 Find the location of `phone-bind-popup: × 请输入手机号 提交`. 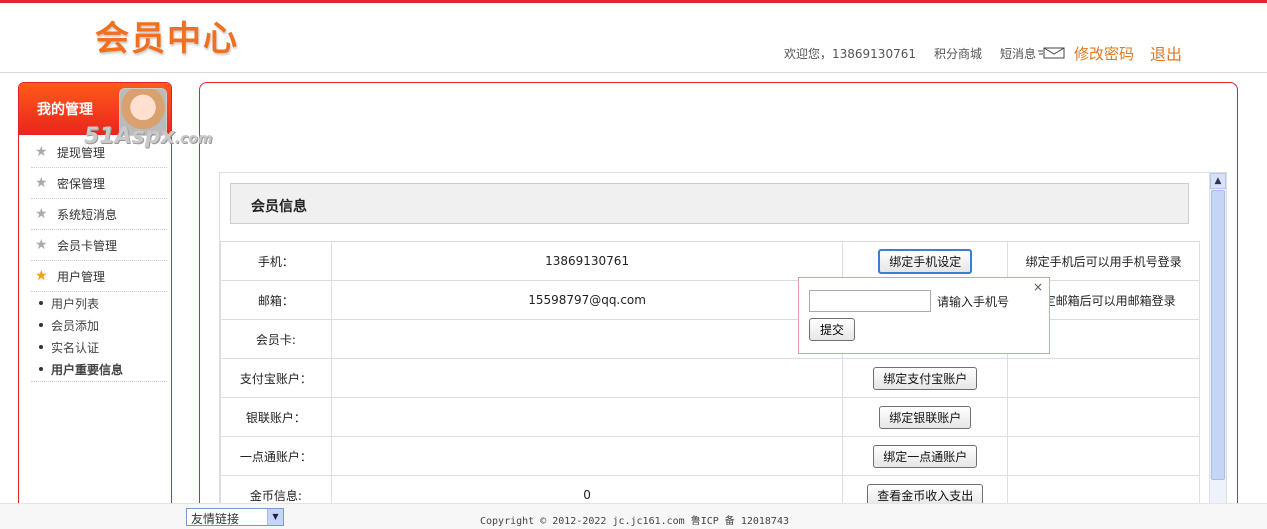

phone-bind-popup: × 请输入手机号 提交 is located at coordinates (924, 315).